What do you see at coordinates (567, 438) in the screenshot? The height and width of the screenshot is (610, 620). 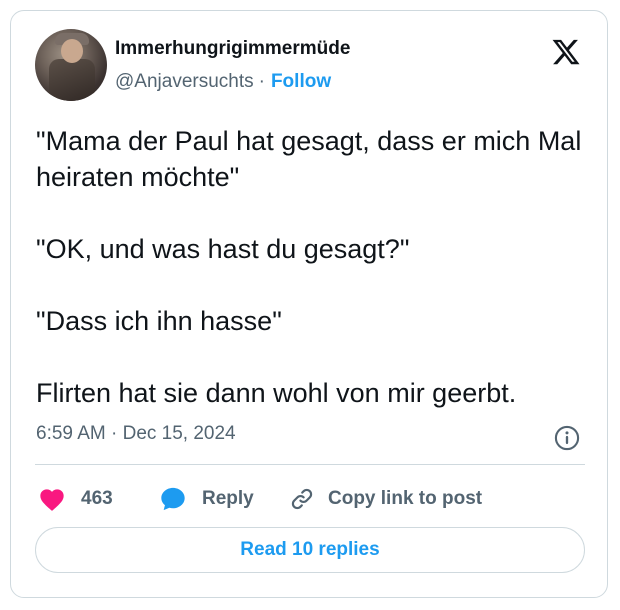 I see `info-icon` at bounding box center [567, 438].